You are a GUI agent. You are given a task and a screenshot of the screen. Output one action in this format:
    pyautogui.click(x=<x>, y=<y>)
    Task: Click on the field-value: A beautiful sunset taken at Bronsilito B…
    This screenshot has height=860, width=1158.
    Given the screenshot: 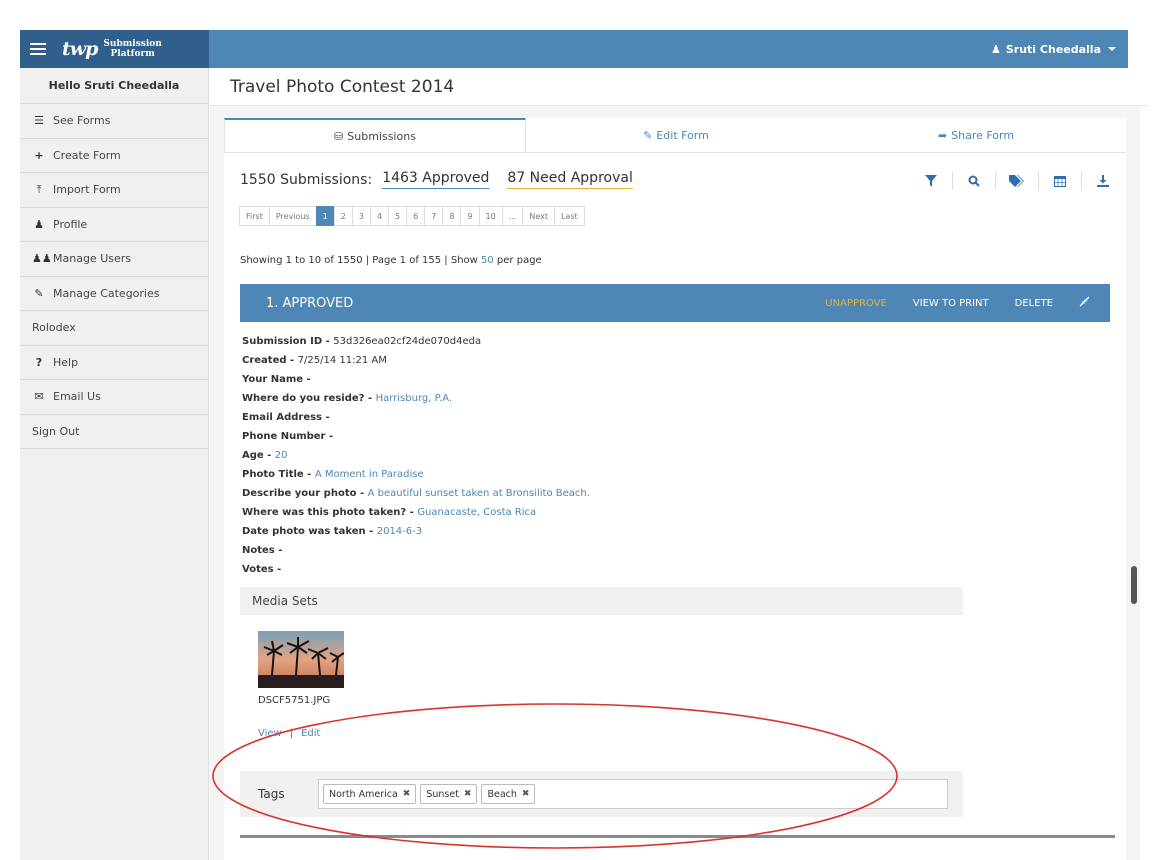 What is the action you would take?
    pyautogui.click(x=479, y=493)
    